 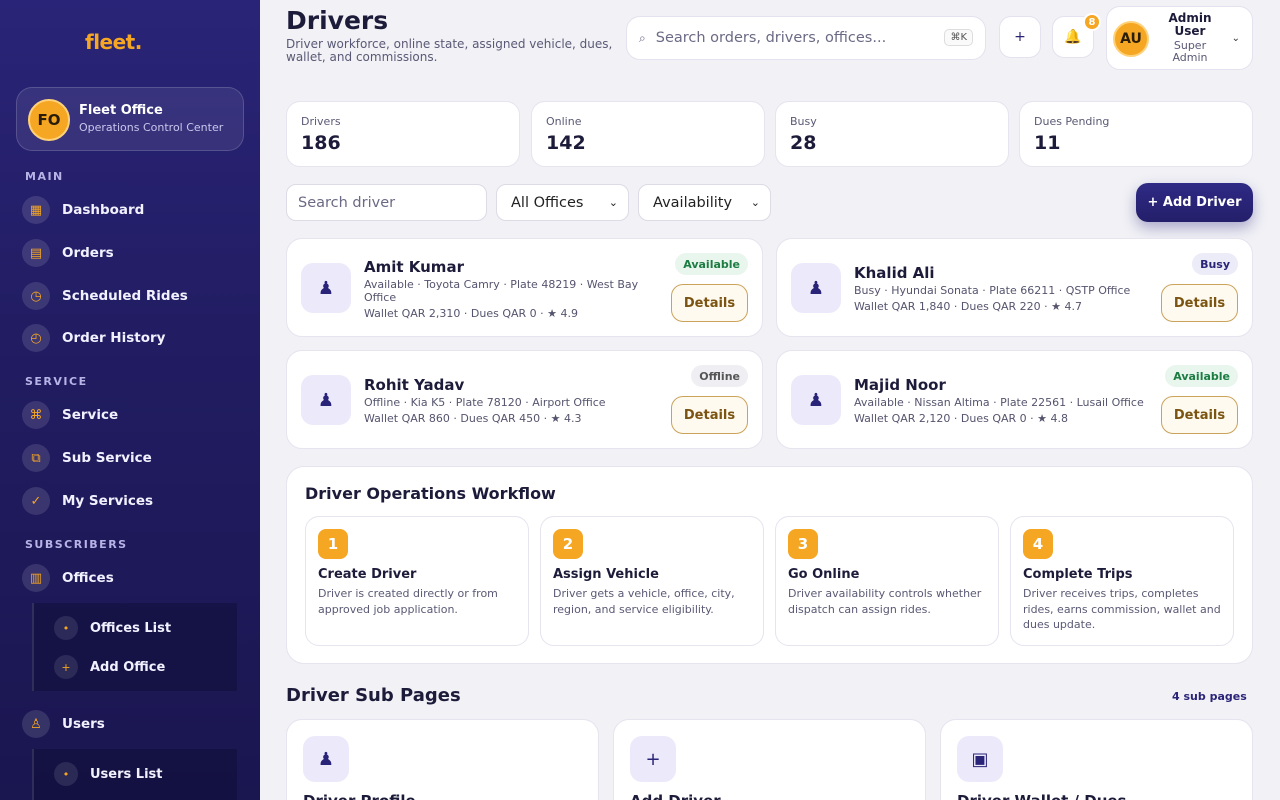 What do you see at coordinates (321, 143) in the screenshot?
I see `stat-value: 186` at bounding box center [321, 143].